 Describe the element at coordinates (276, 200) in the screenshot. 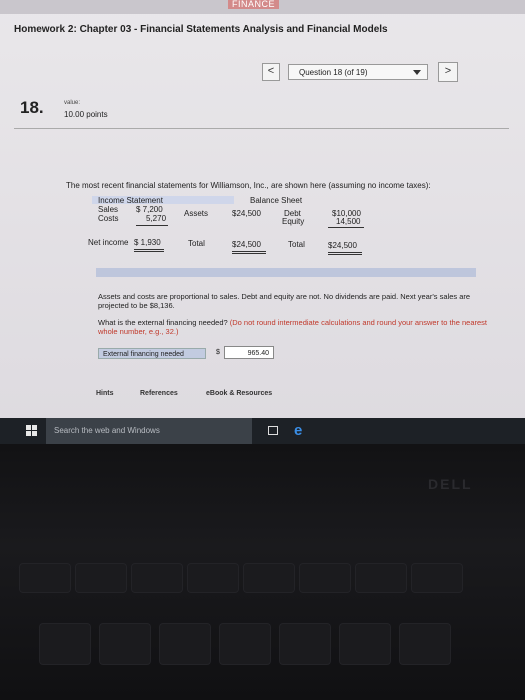

I see `balance-sheet-header: Balance Sheet` at that location.